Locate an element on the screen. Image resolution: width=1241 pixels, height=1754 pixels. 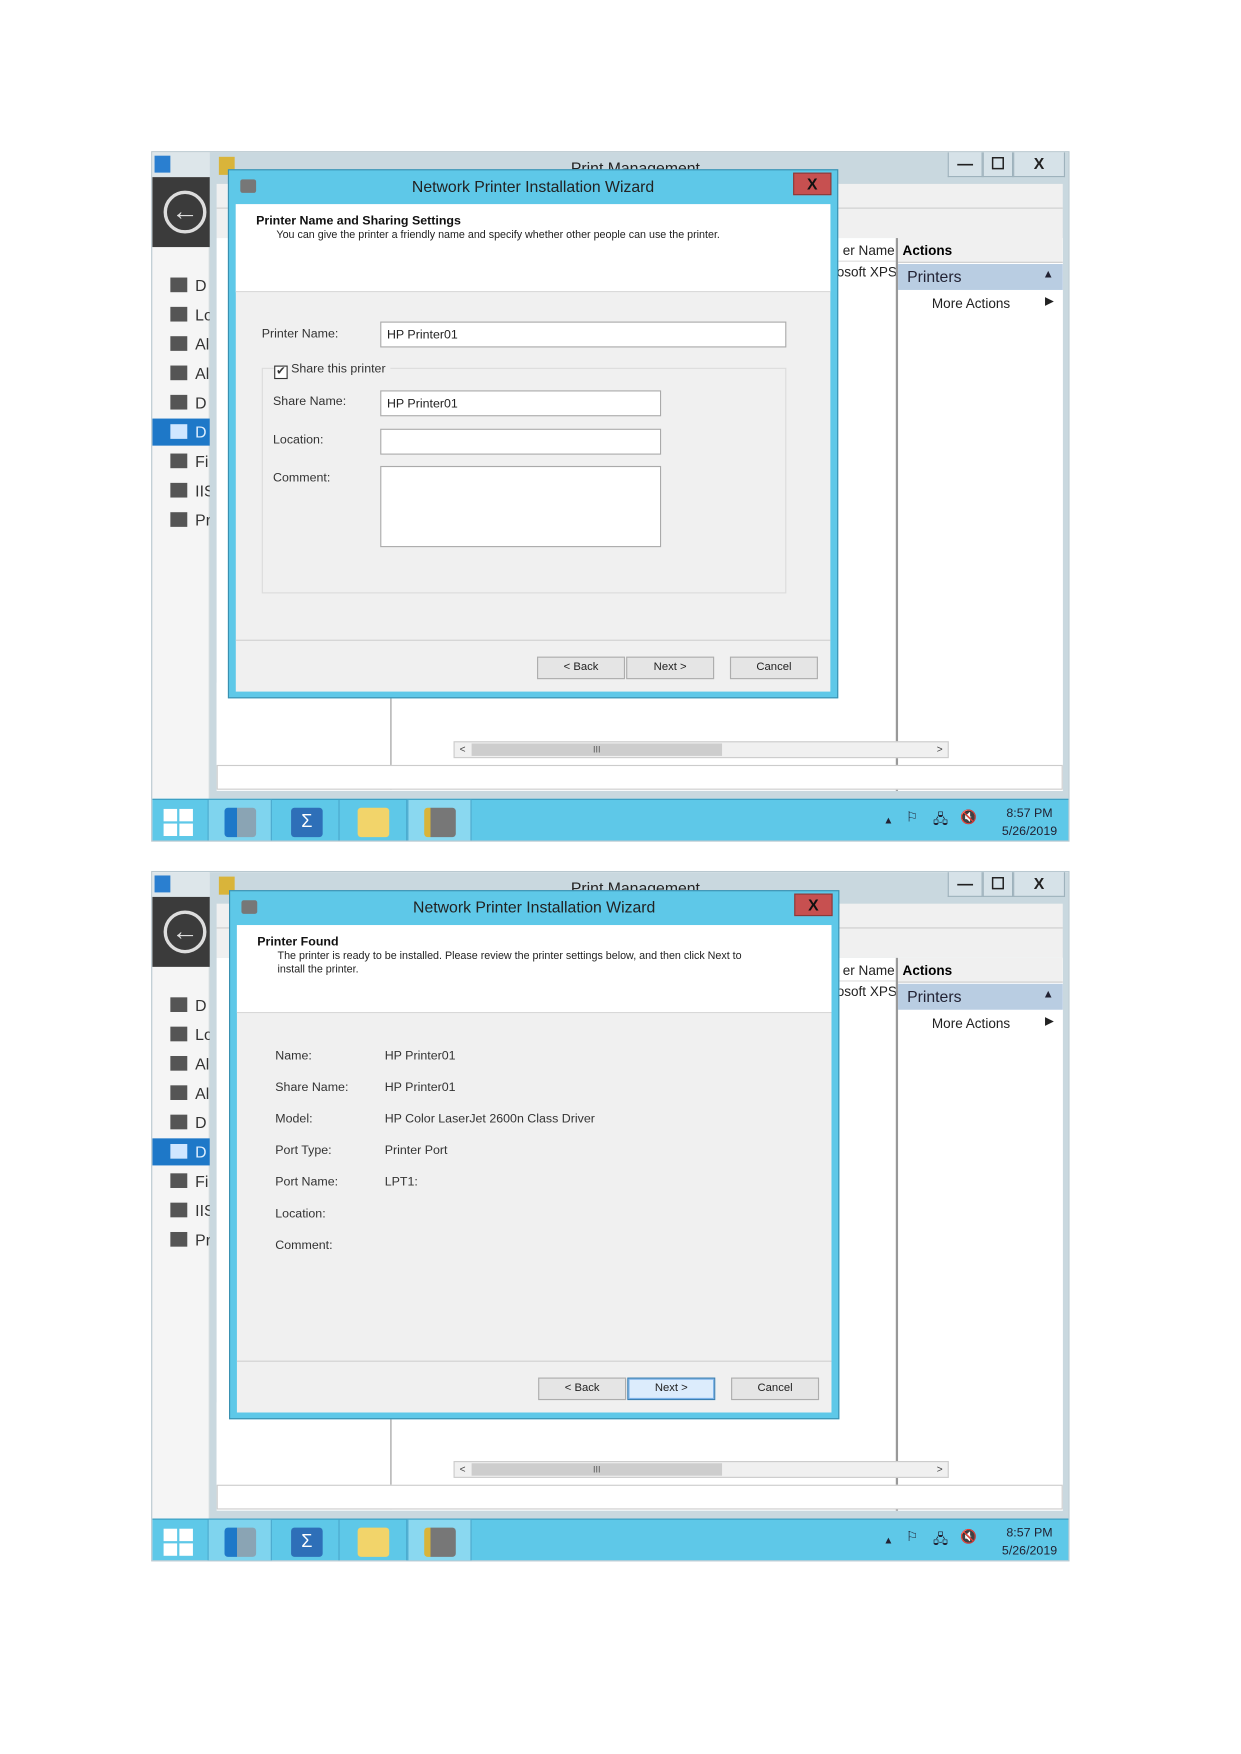
sidebar-top is located at coordinates (181, 165).